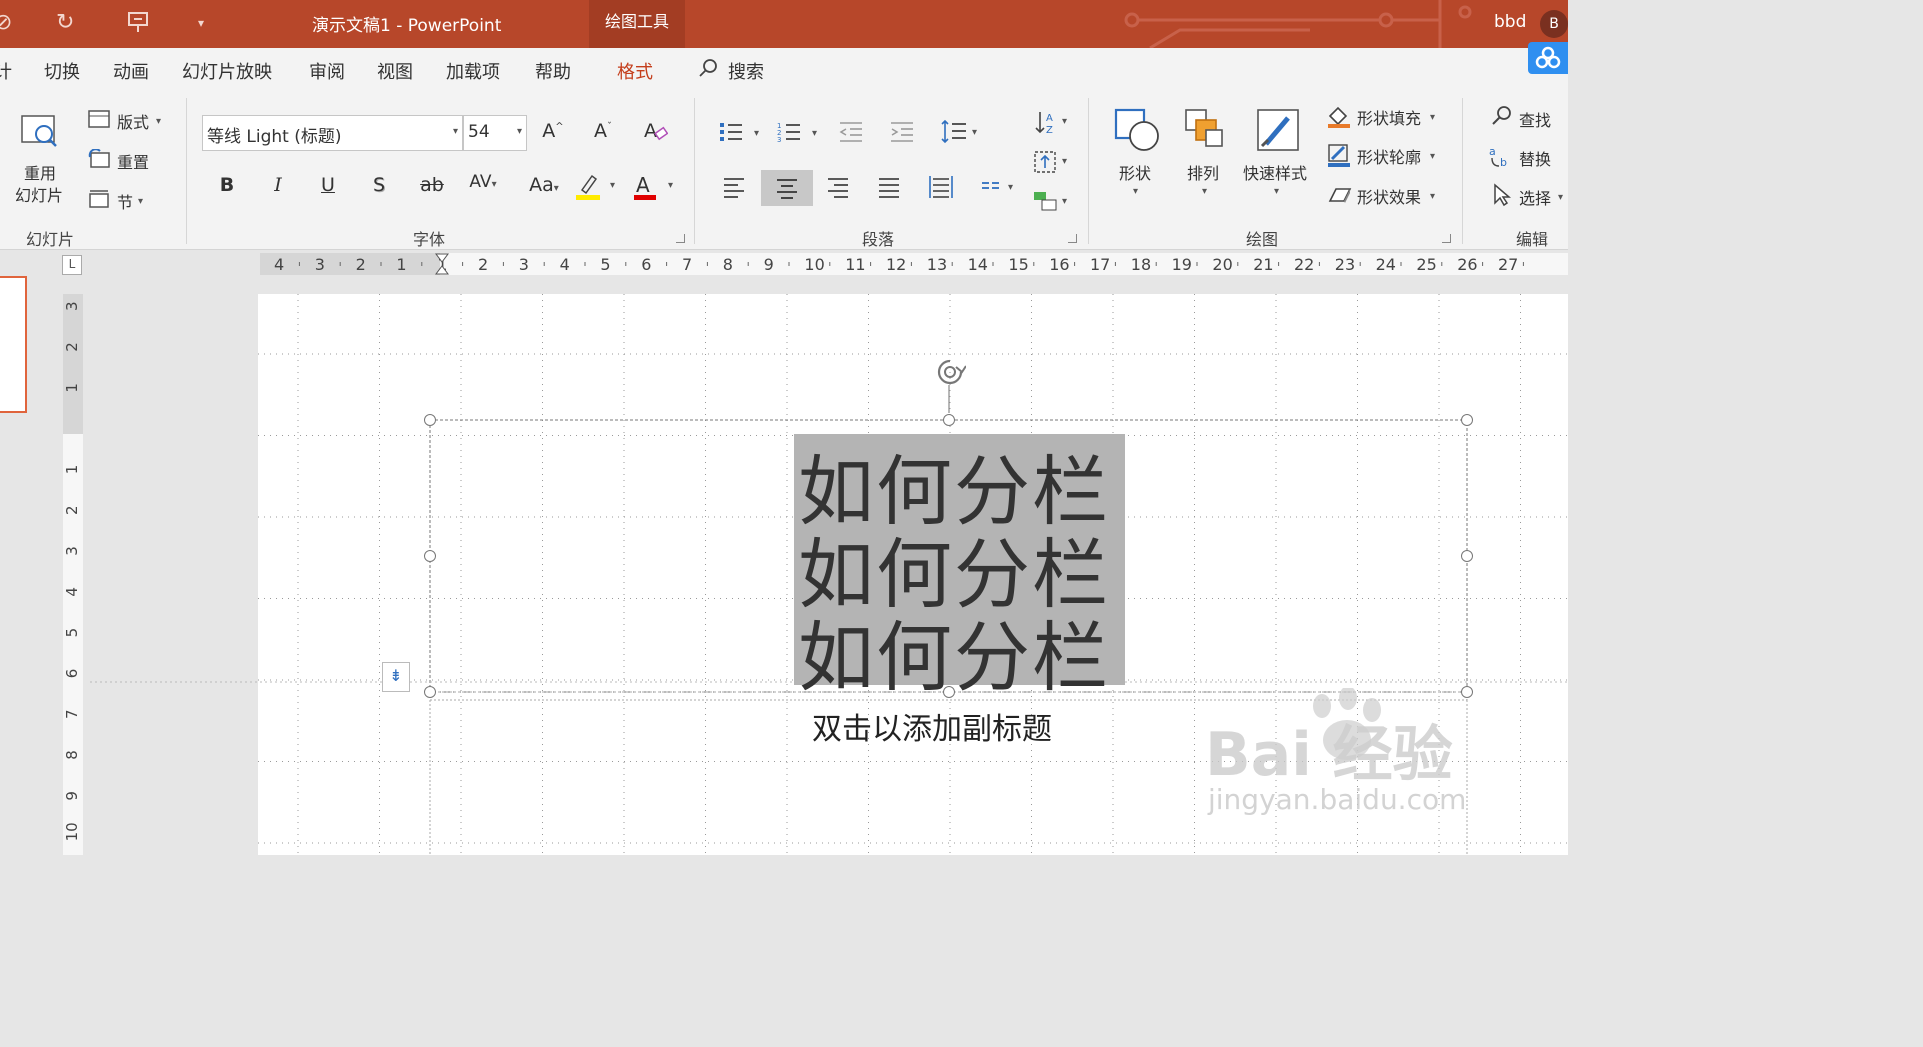 The height and width of the screenshot is (1047, 1923). I want to click on resize-handle-left, so click(430, 556).